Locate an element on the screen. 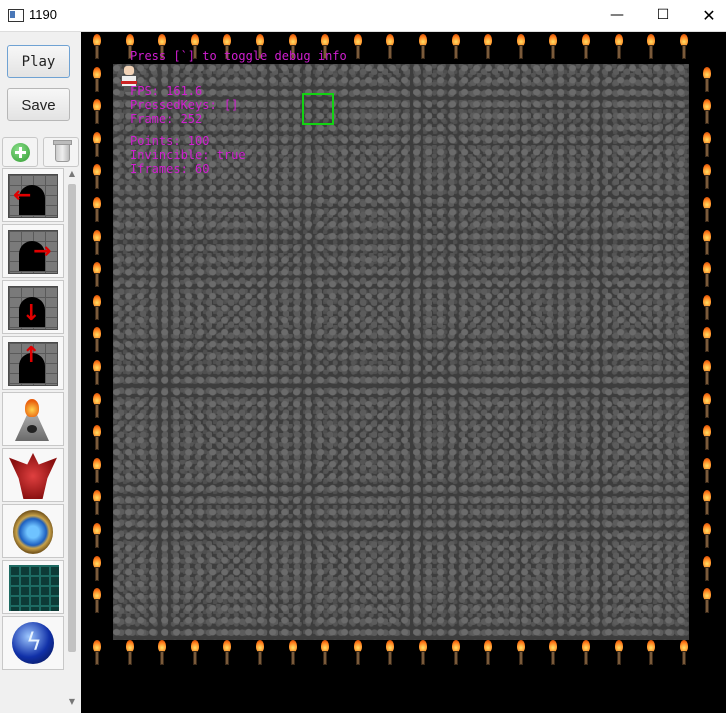 The width and height of the screenshot is (726, 713). palette-item-portal is located at coordinates (33, 531).